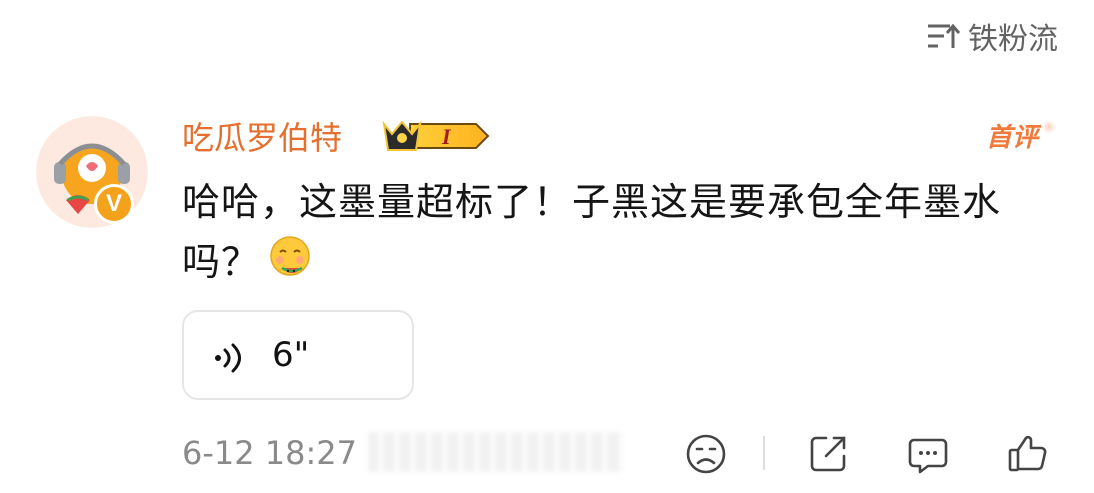  Describe the element at coordinates (828, 454) in the screenshot. I see `share-icon` at that location.